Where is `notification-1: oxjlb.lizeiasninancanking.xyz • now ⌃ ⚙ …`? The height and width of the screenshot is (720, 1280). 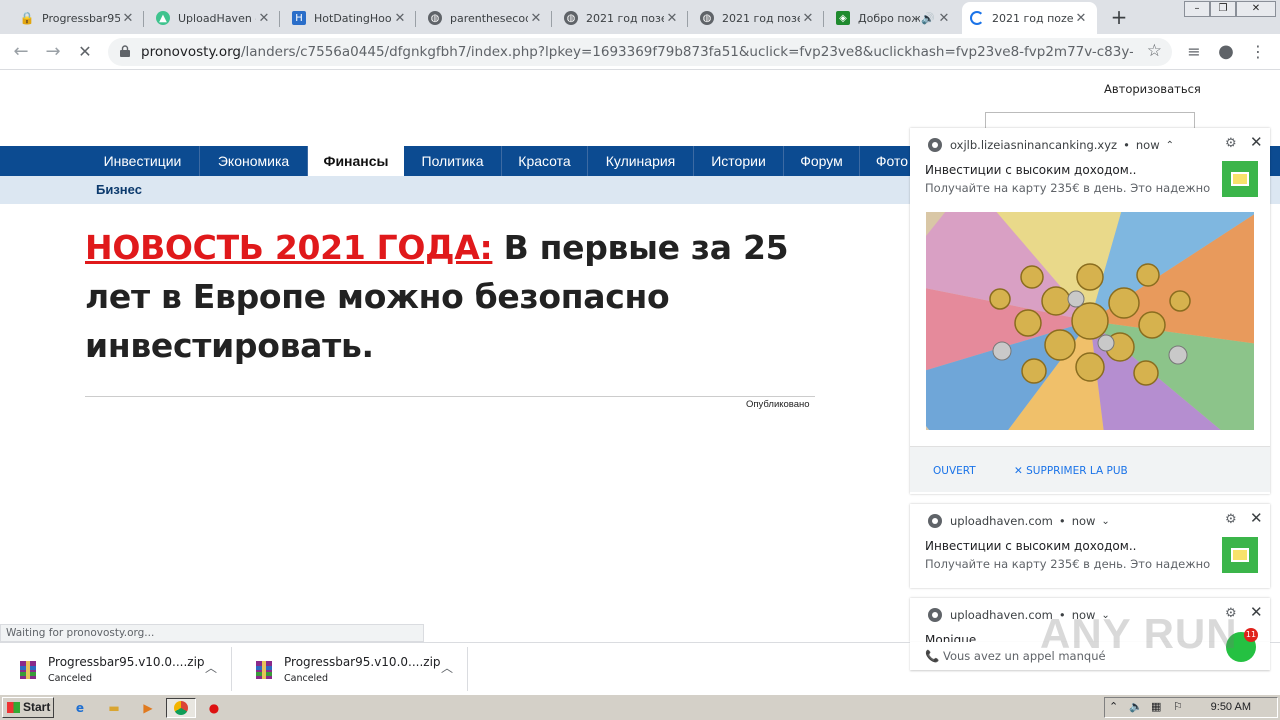
notification-1: oxjlb.lizeiasninancanking.xyz • now ⌃ ⚙ … is located at coordinates (1090, 311).